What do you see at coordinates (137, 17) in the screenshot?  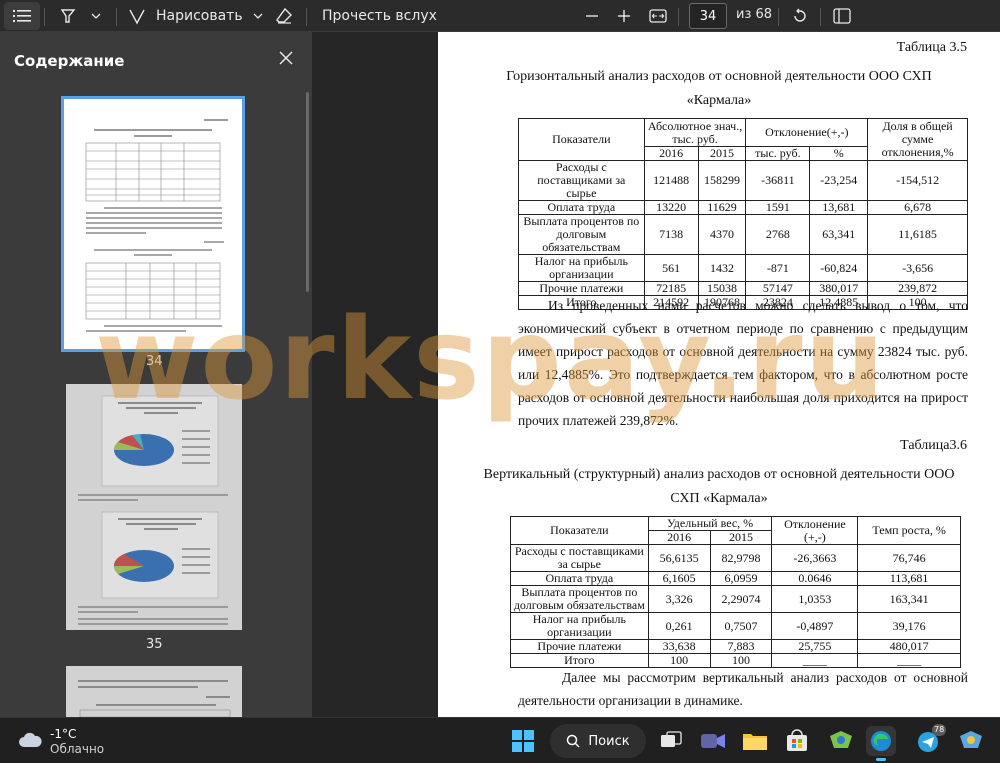 I see `pen-icon` at bounding box center [137, 17].